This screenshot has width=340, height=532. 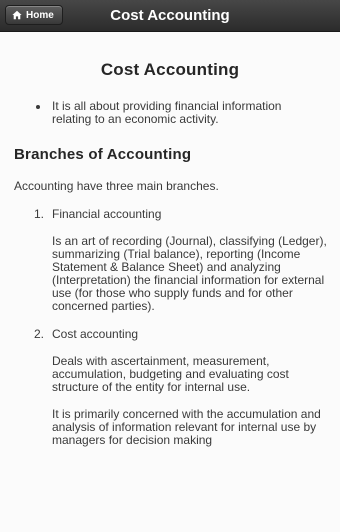 I want to click on header-title: Cost Accounting, so click(x=170, y=15).